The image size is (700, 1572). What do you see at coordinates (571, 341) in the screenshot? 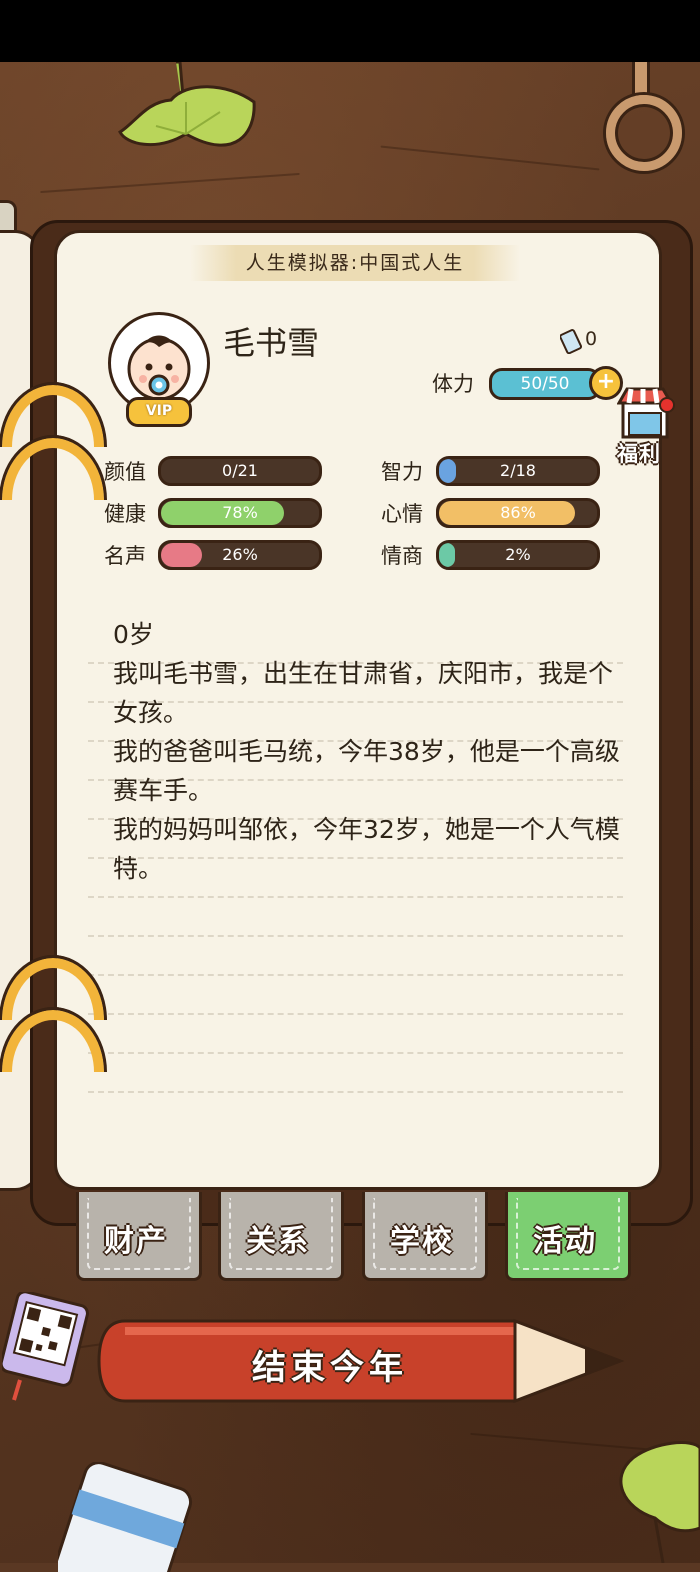
I see `ticket-icon` at bounding box center [571, 341].